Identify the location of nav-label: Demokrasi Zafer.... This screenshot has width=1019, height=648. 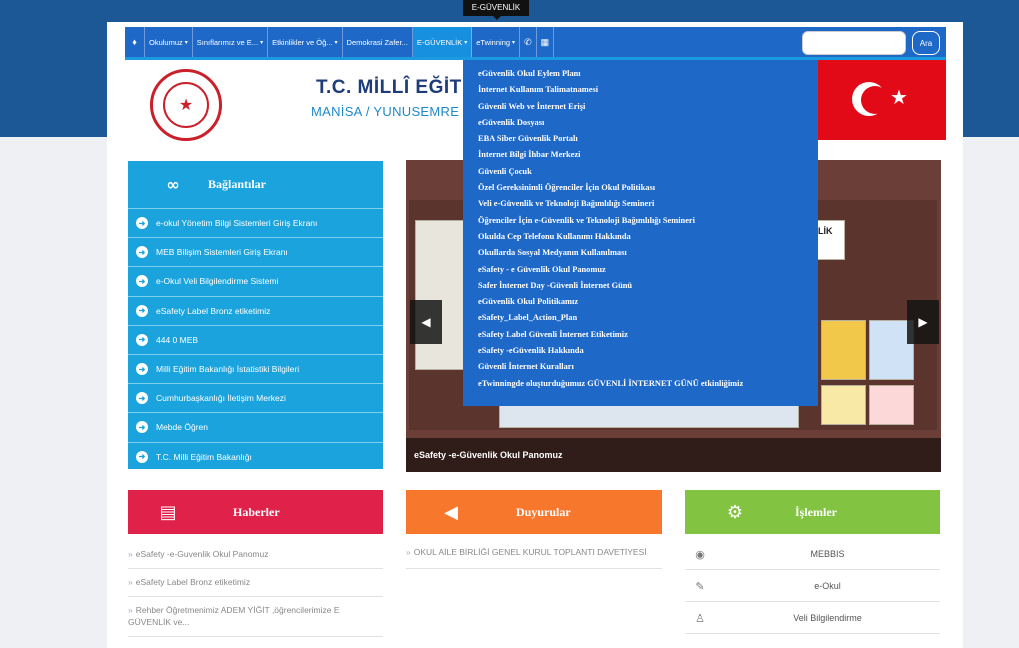
(377, 42).